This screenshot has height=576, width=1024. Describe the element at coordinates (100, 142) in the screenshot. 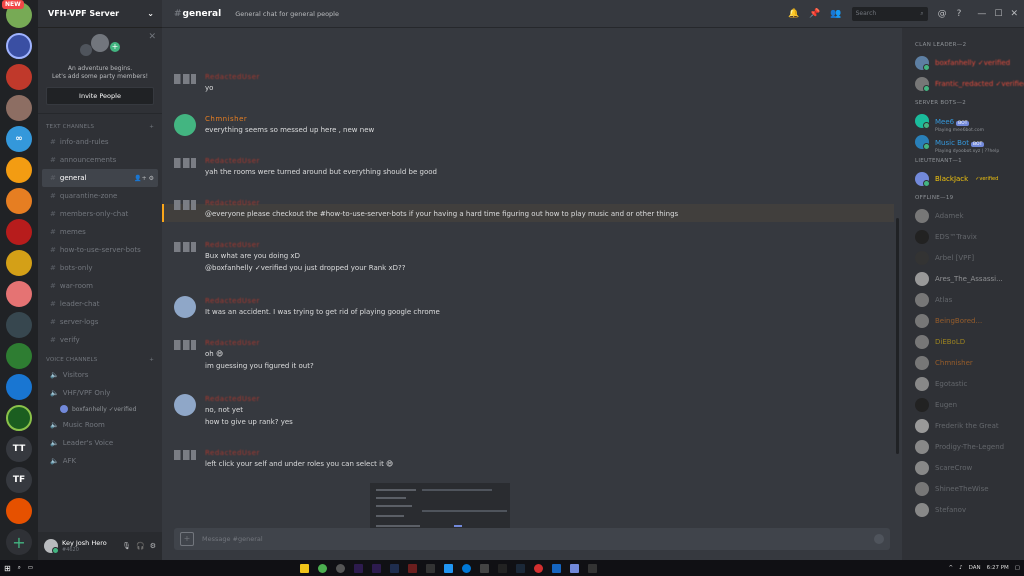

I see `channel-info-and-rules: # info-and-rules` at that location.